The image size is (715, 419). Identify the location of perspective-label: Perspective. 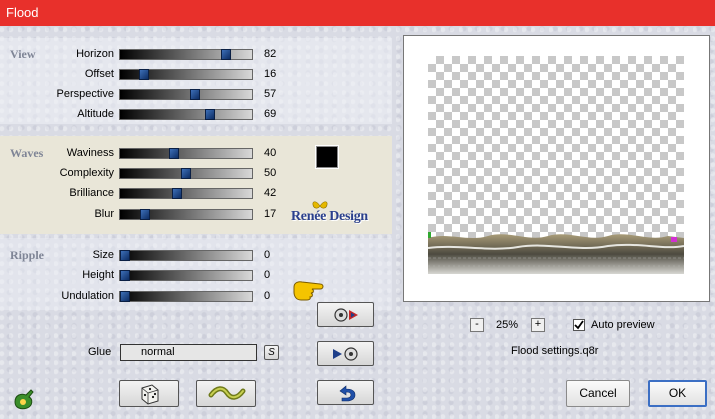
(85, 94).